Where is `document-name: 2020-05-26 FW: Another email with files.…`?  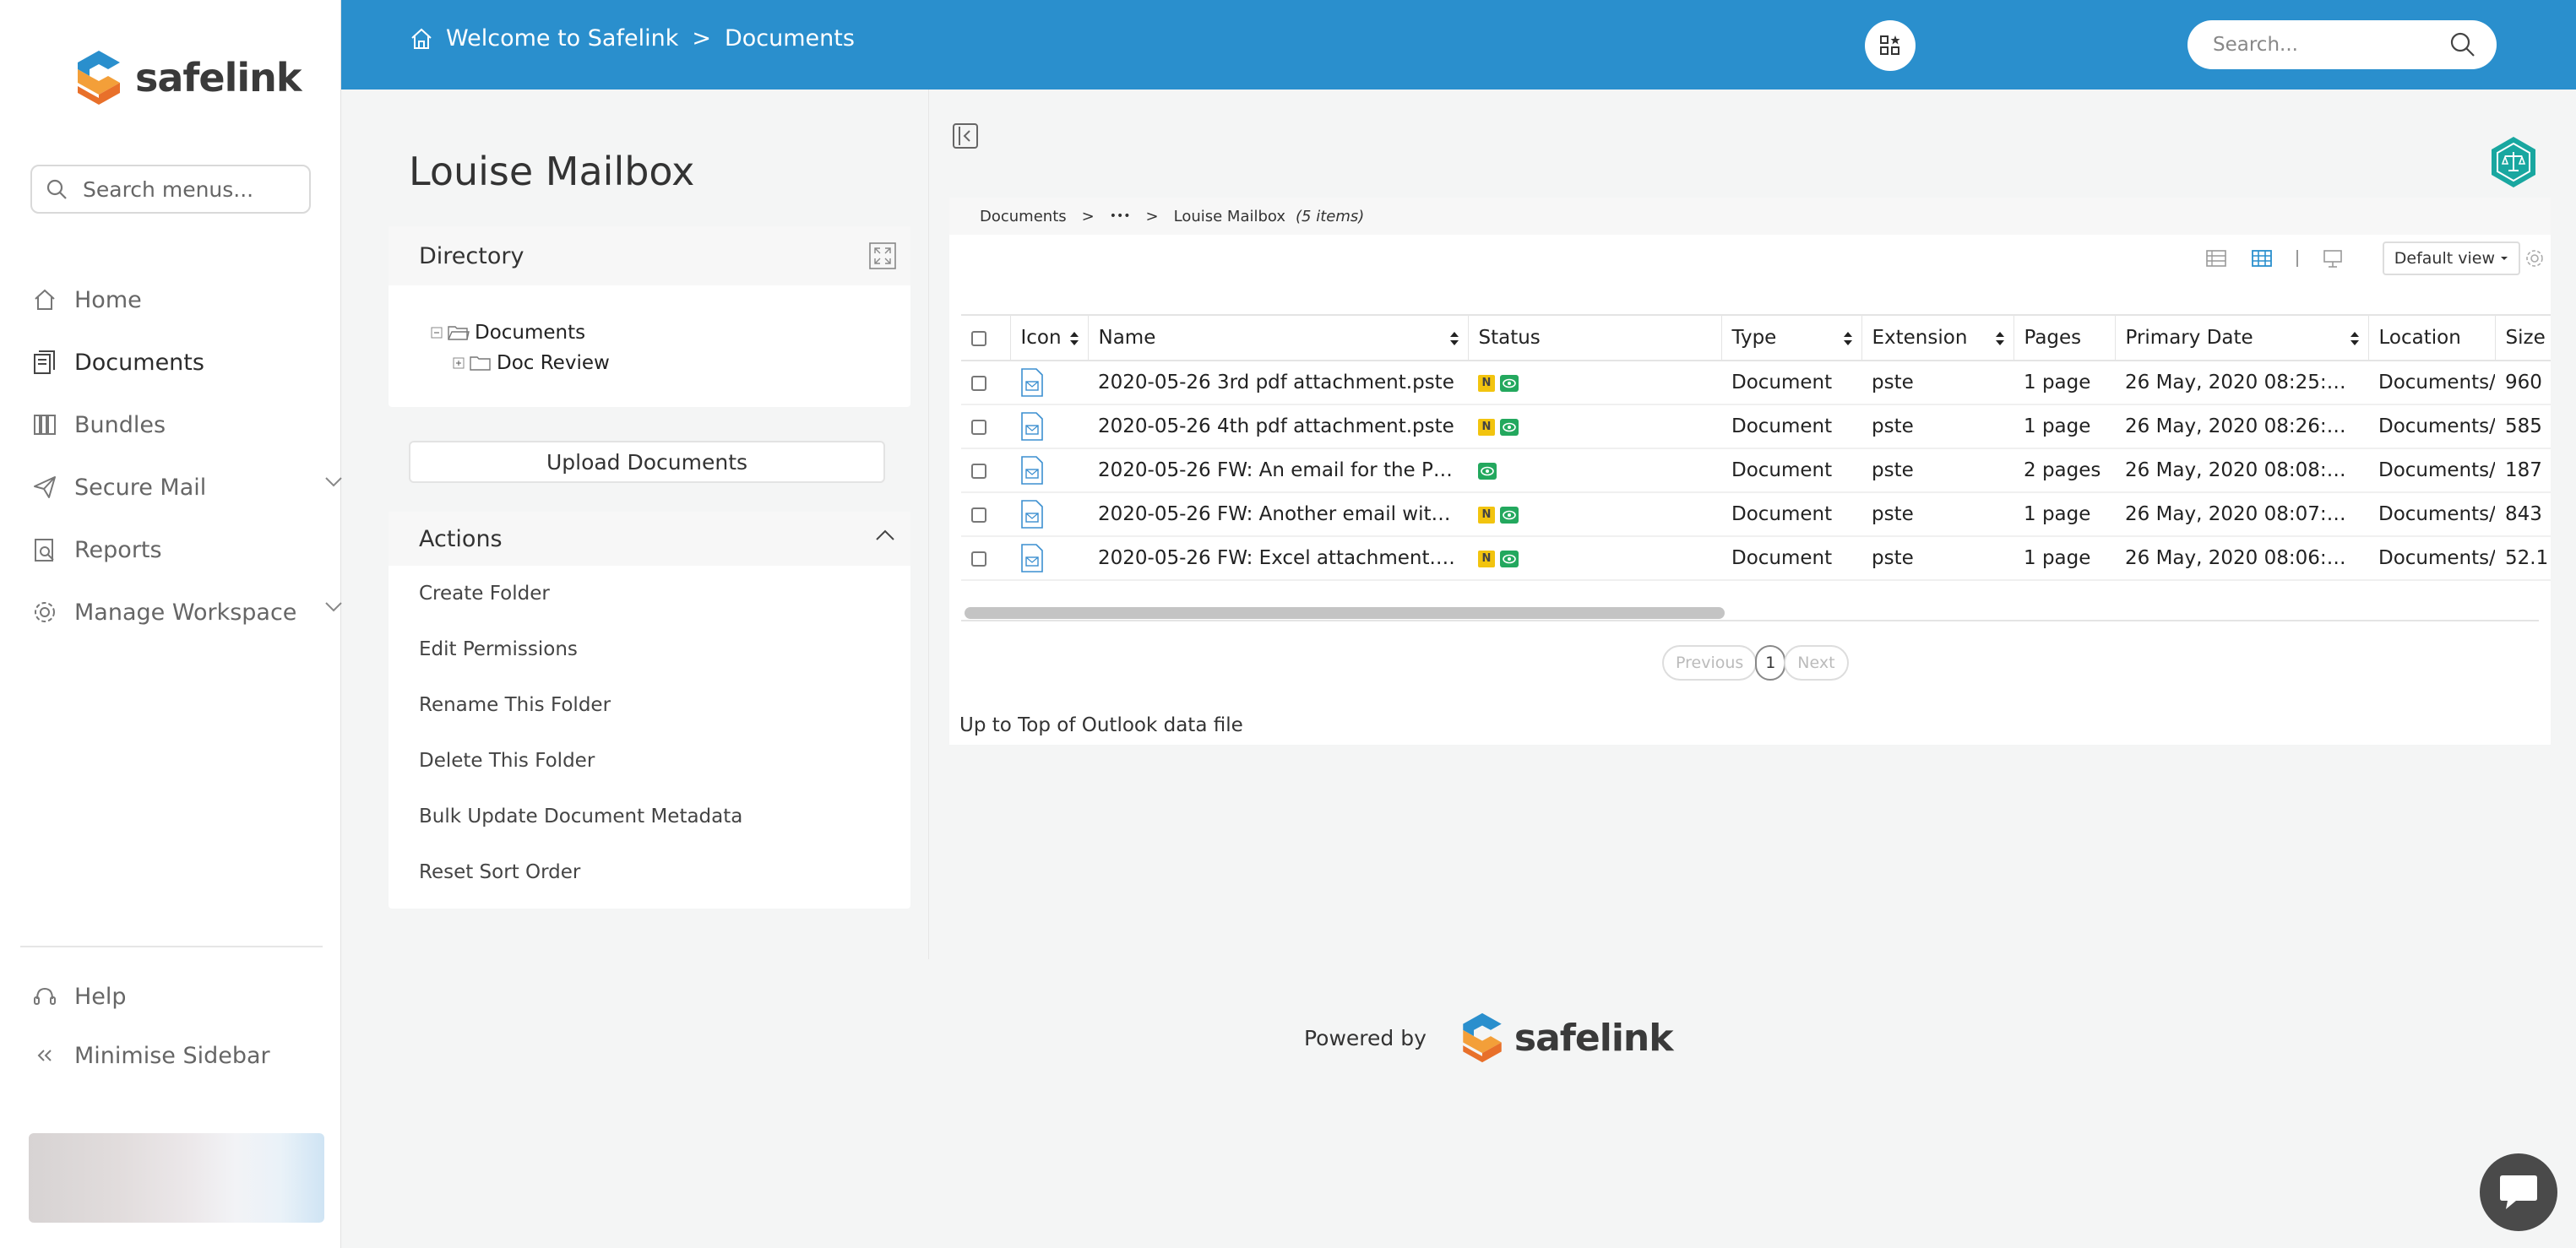
document-name: 2020-05-26 FW: Another email with files.… is located at coordinates (1278, 514).